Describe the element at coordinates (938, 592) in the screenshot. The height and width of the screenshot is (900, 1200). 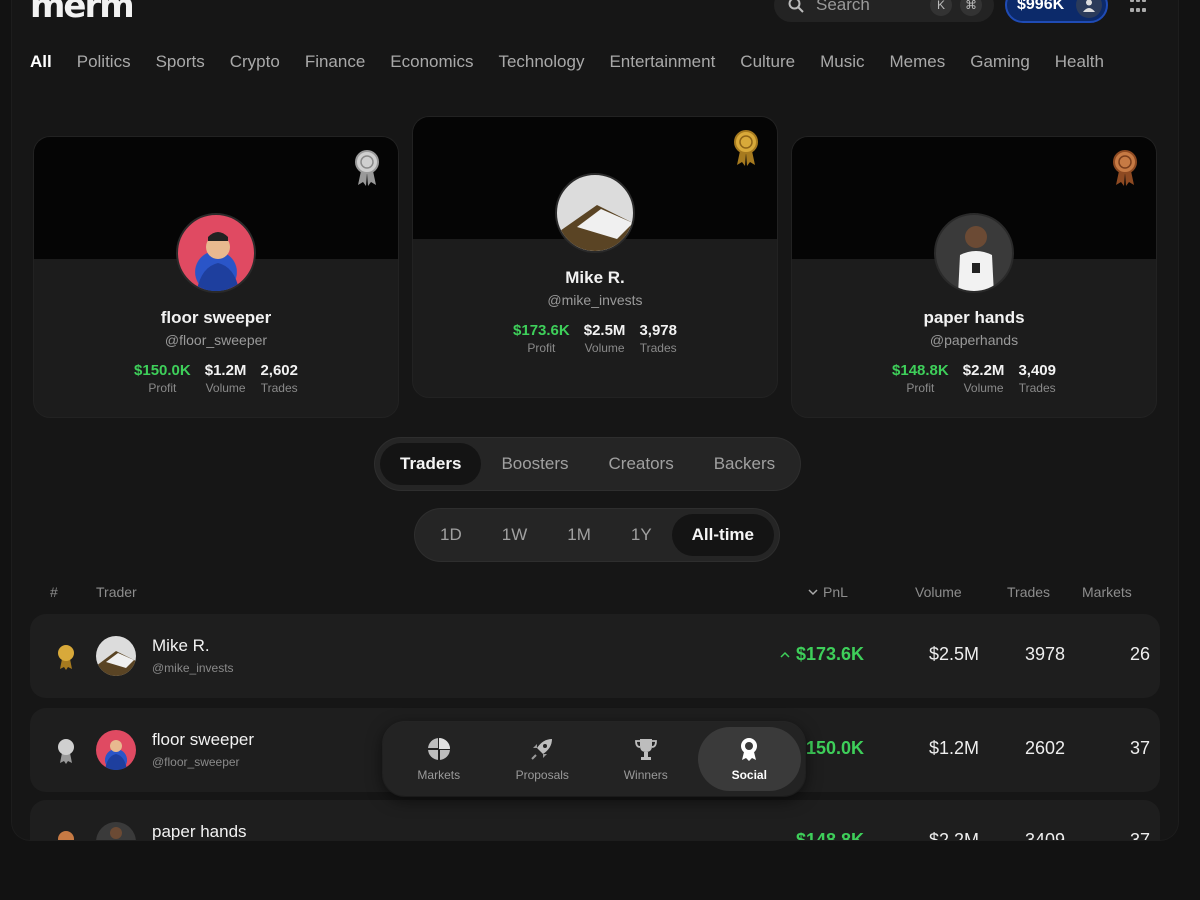
I see `header-volume: Volume` at that location.